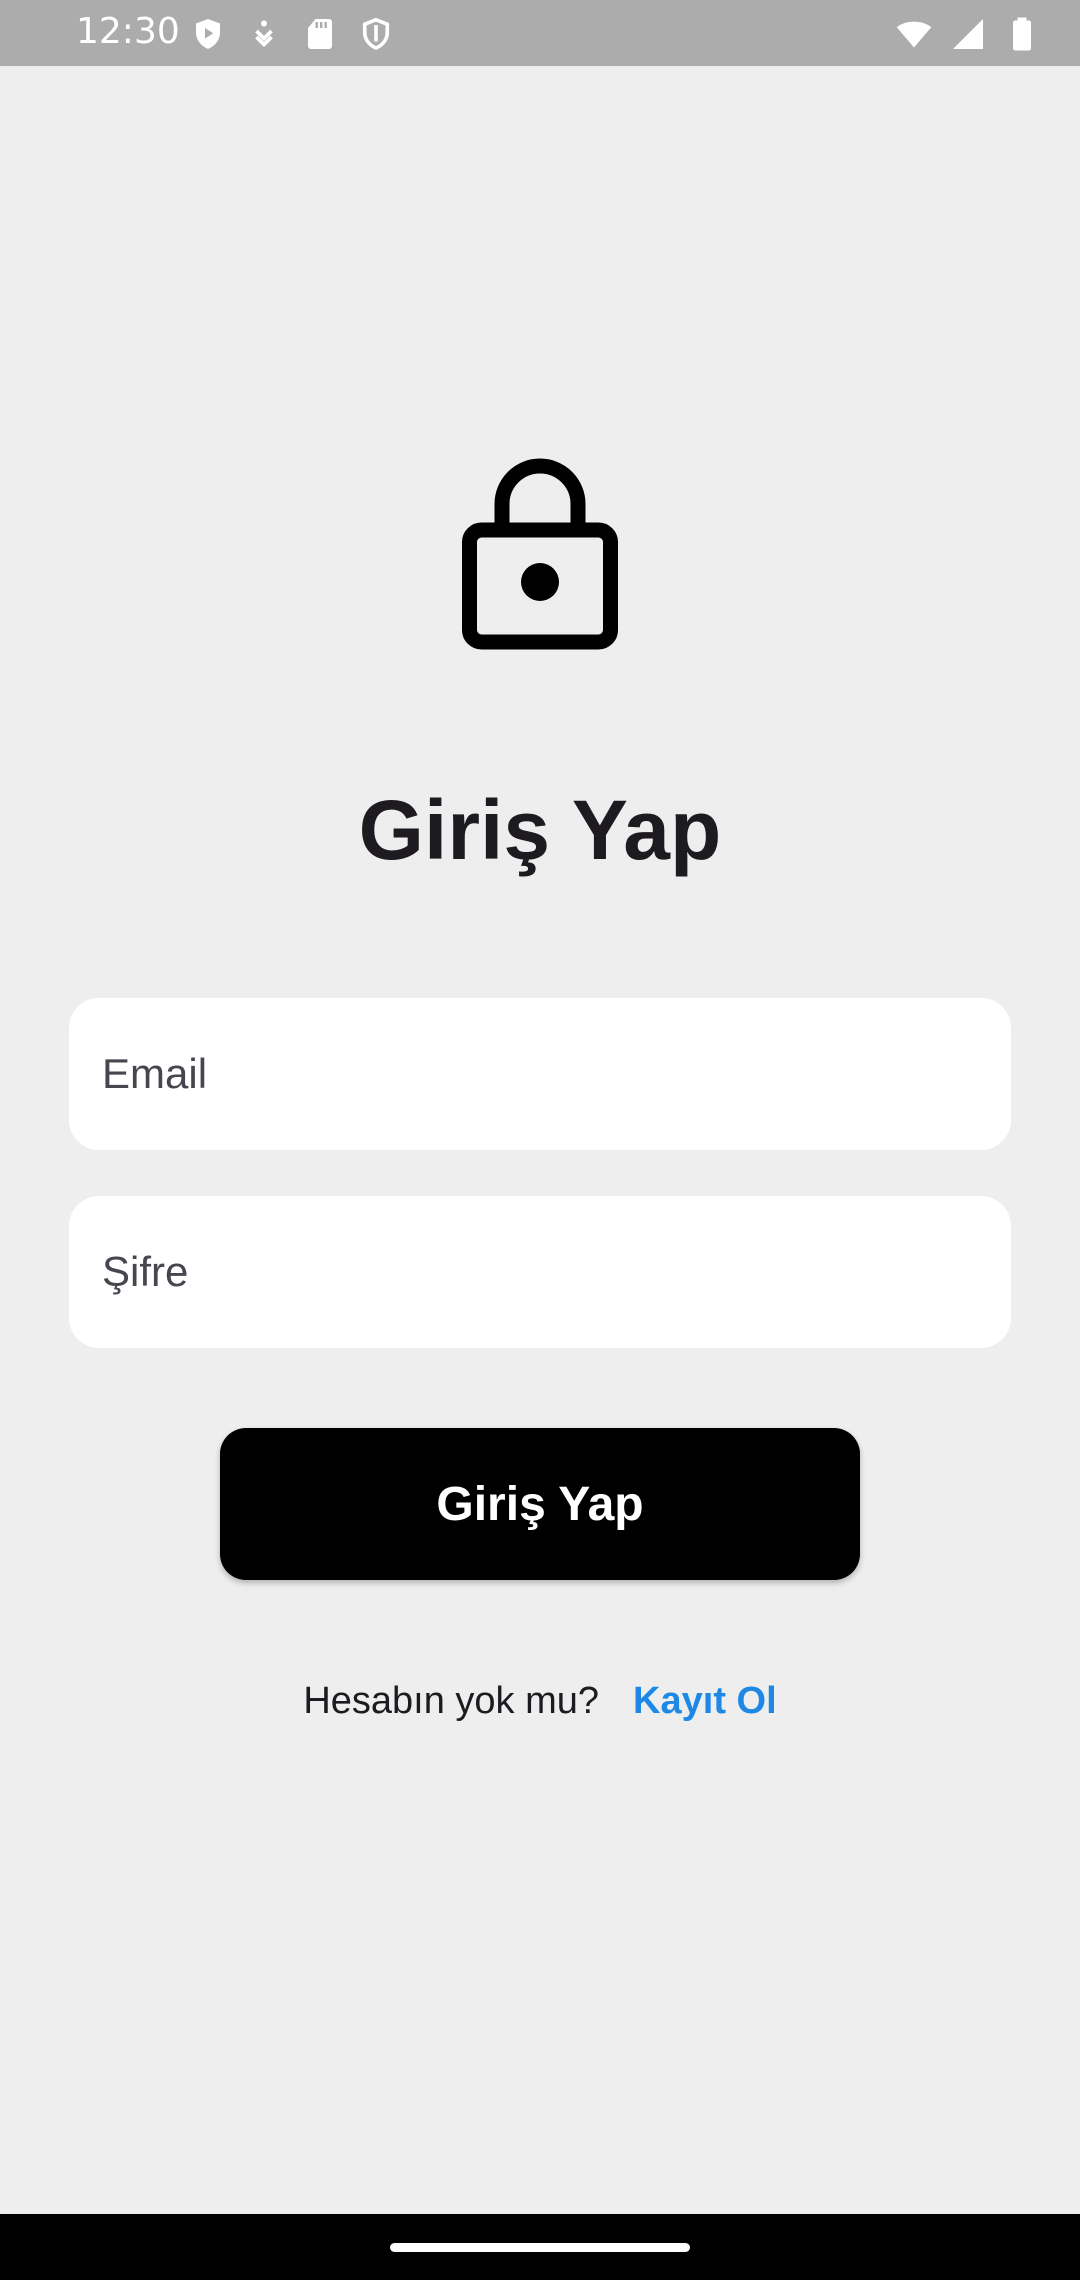  Describe the element at coordinates (556, 1074) in the screenshot. I see `email-input` at that location.